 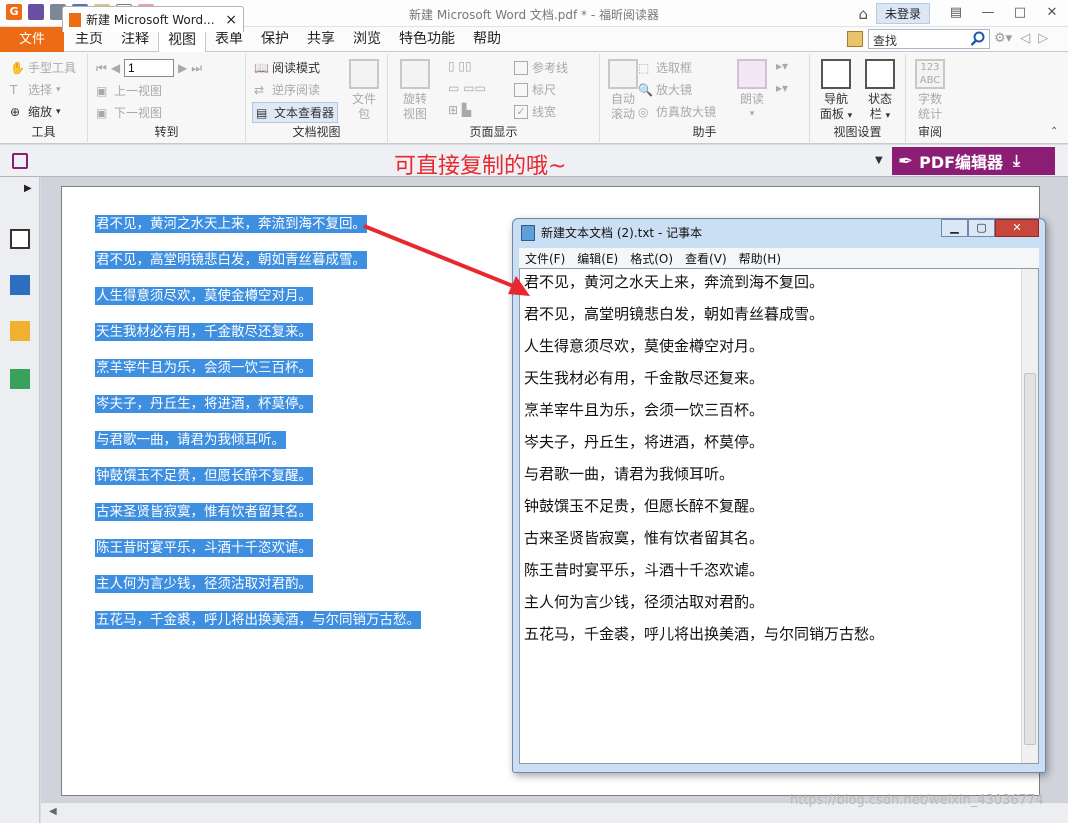 I want to click on annotation-text: 可直接复制的哦~, so click(x=480, y=166).